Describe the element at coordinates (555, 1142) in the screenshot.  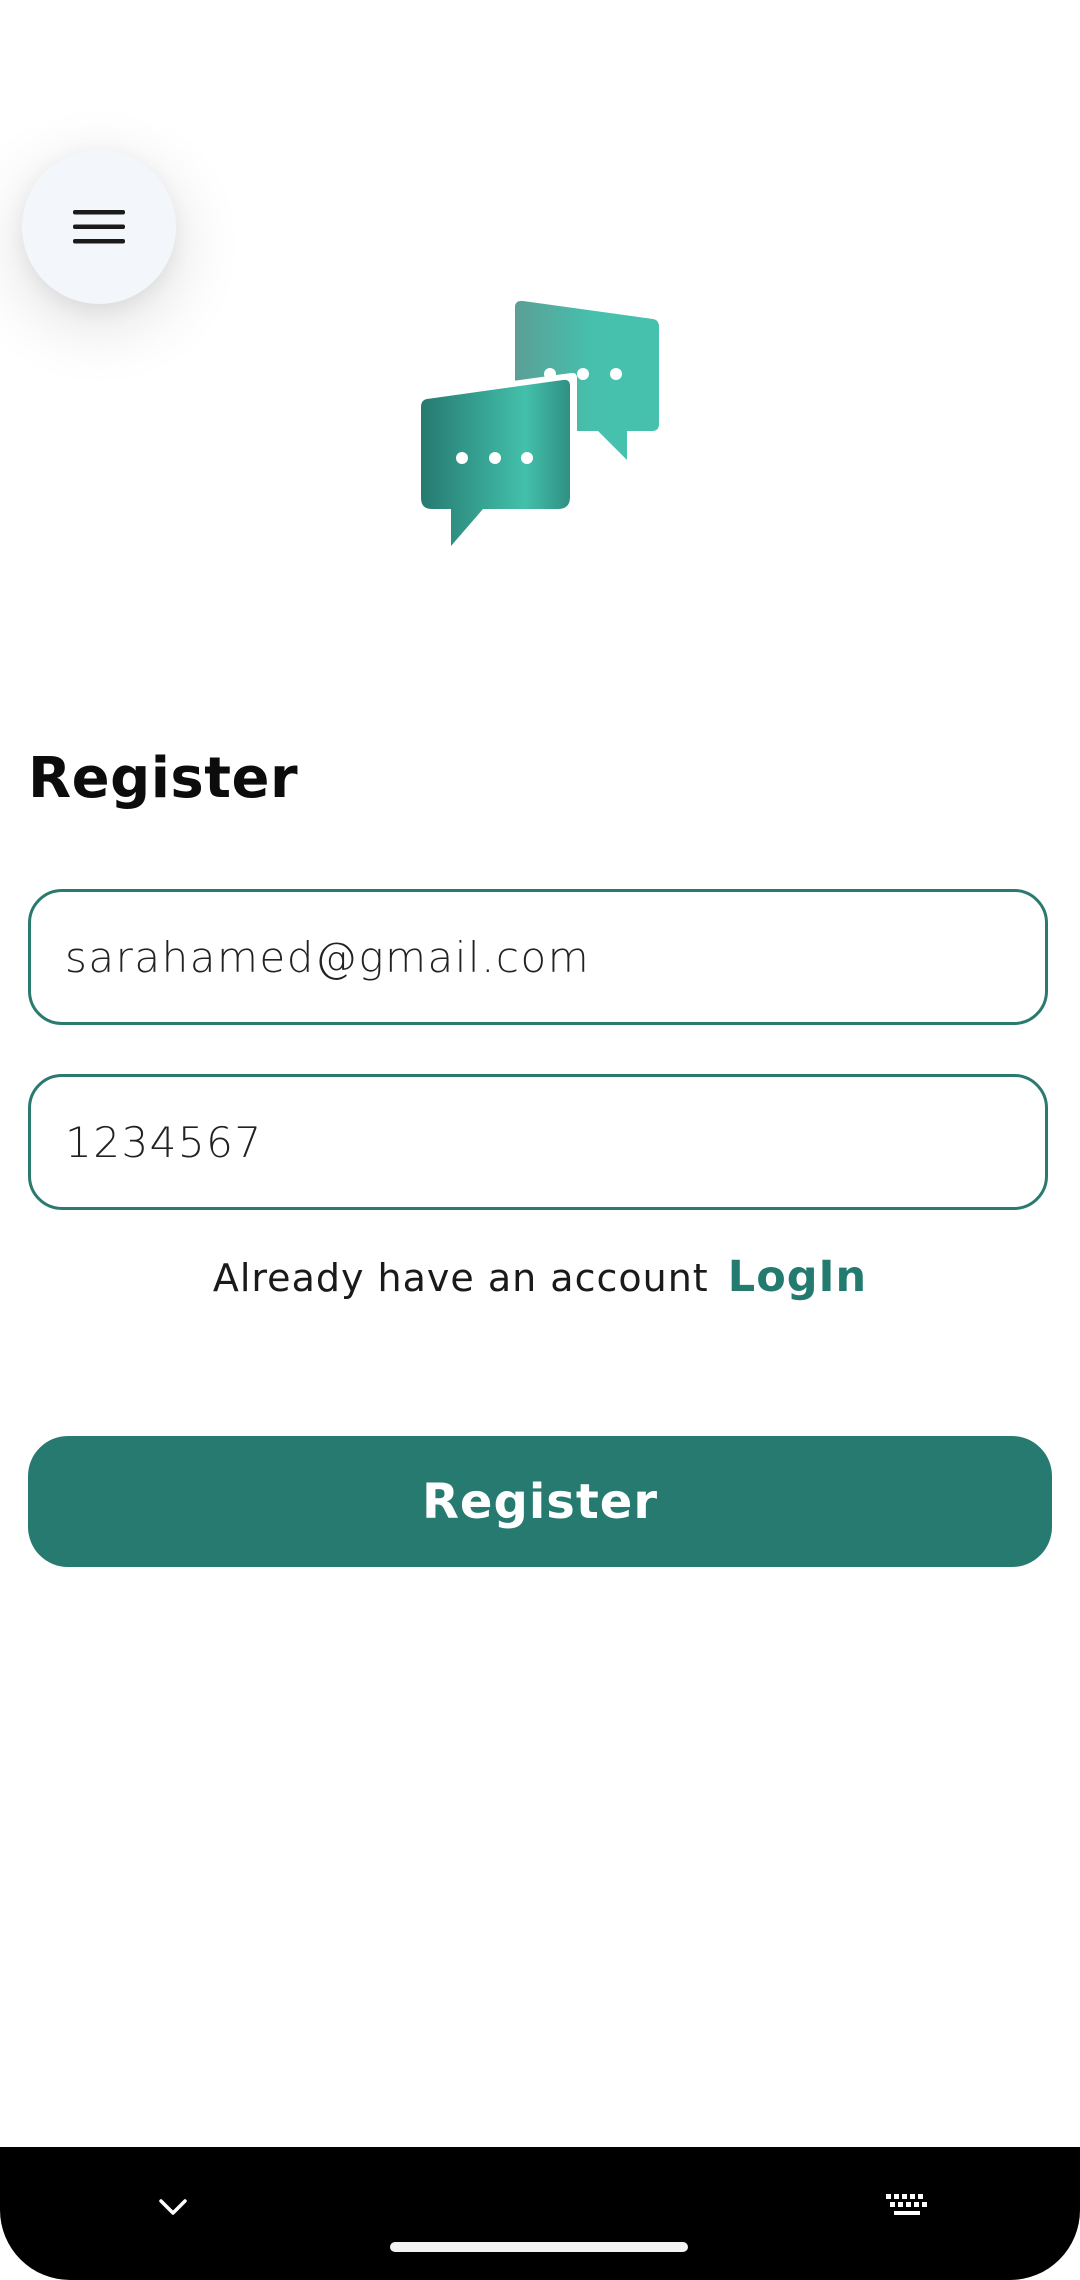
I see `password-input` at that location.